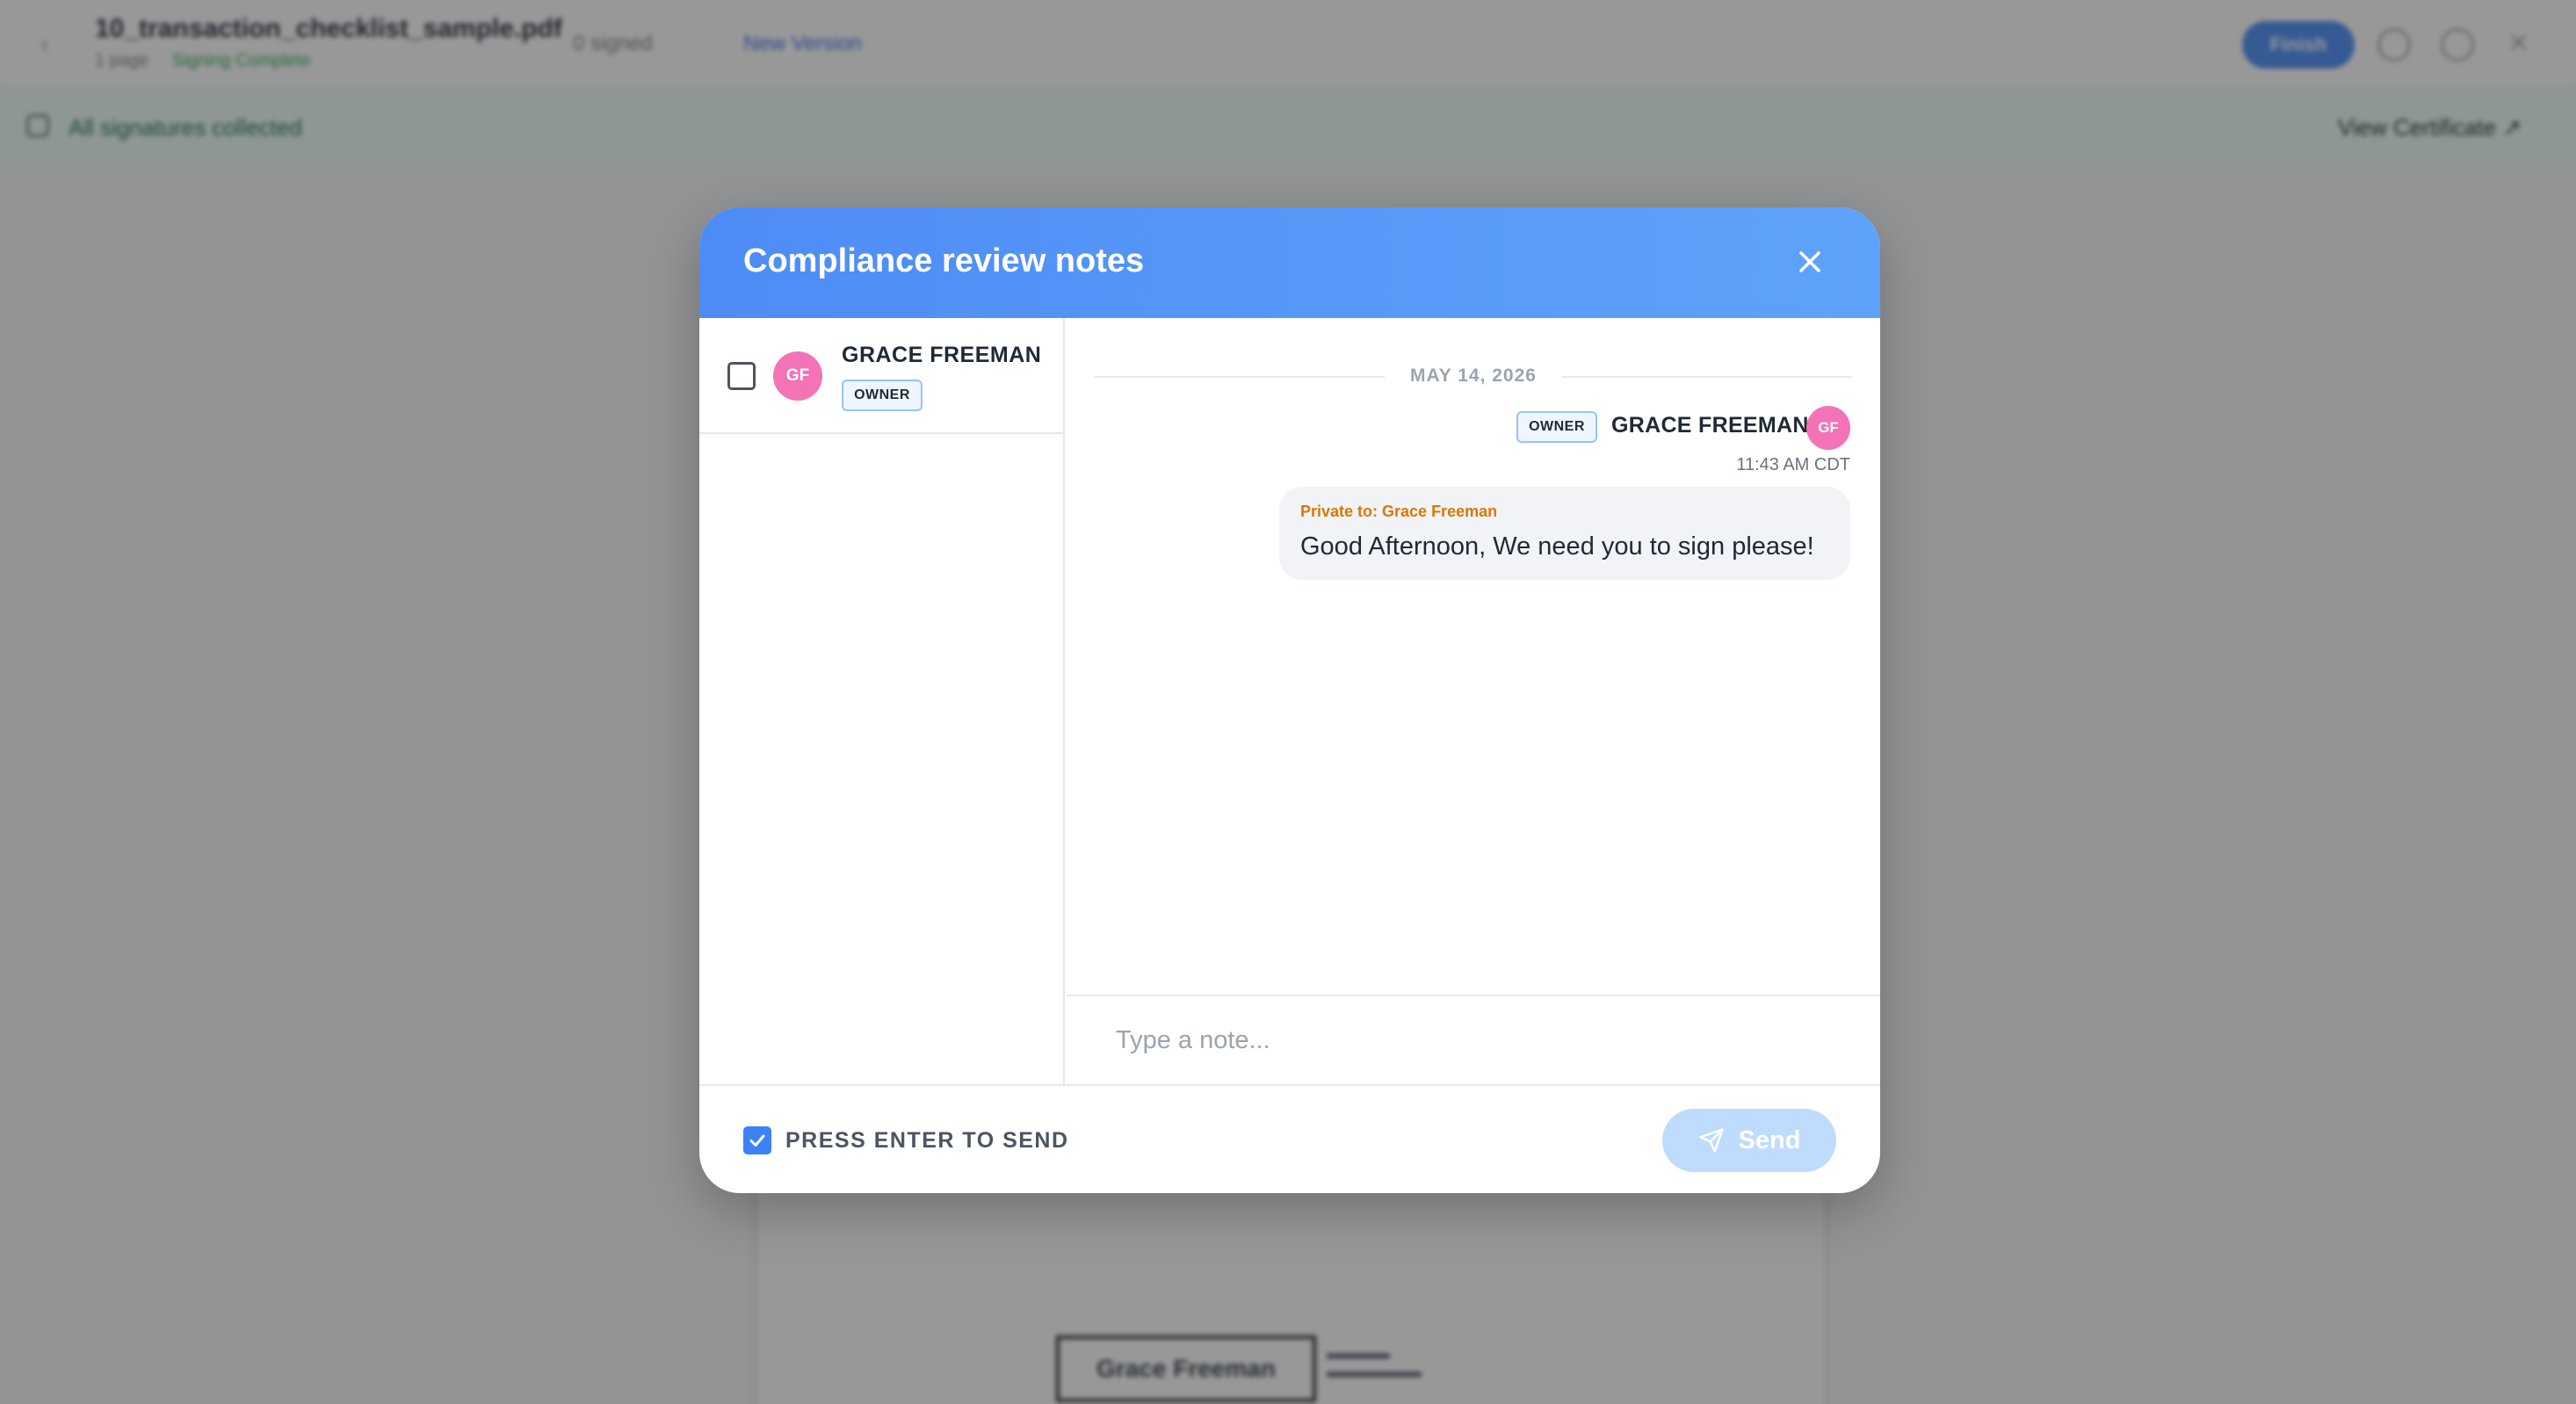  What do you see at coordinates (1810, 262) in the screenshot?
I see `close-icon` at bounding box center [1810, 262].